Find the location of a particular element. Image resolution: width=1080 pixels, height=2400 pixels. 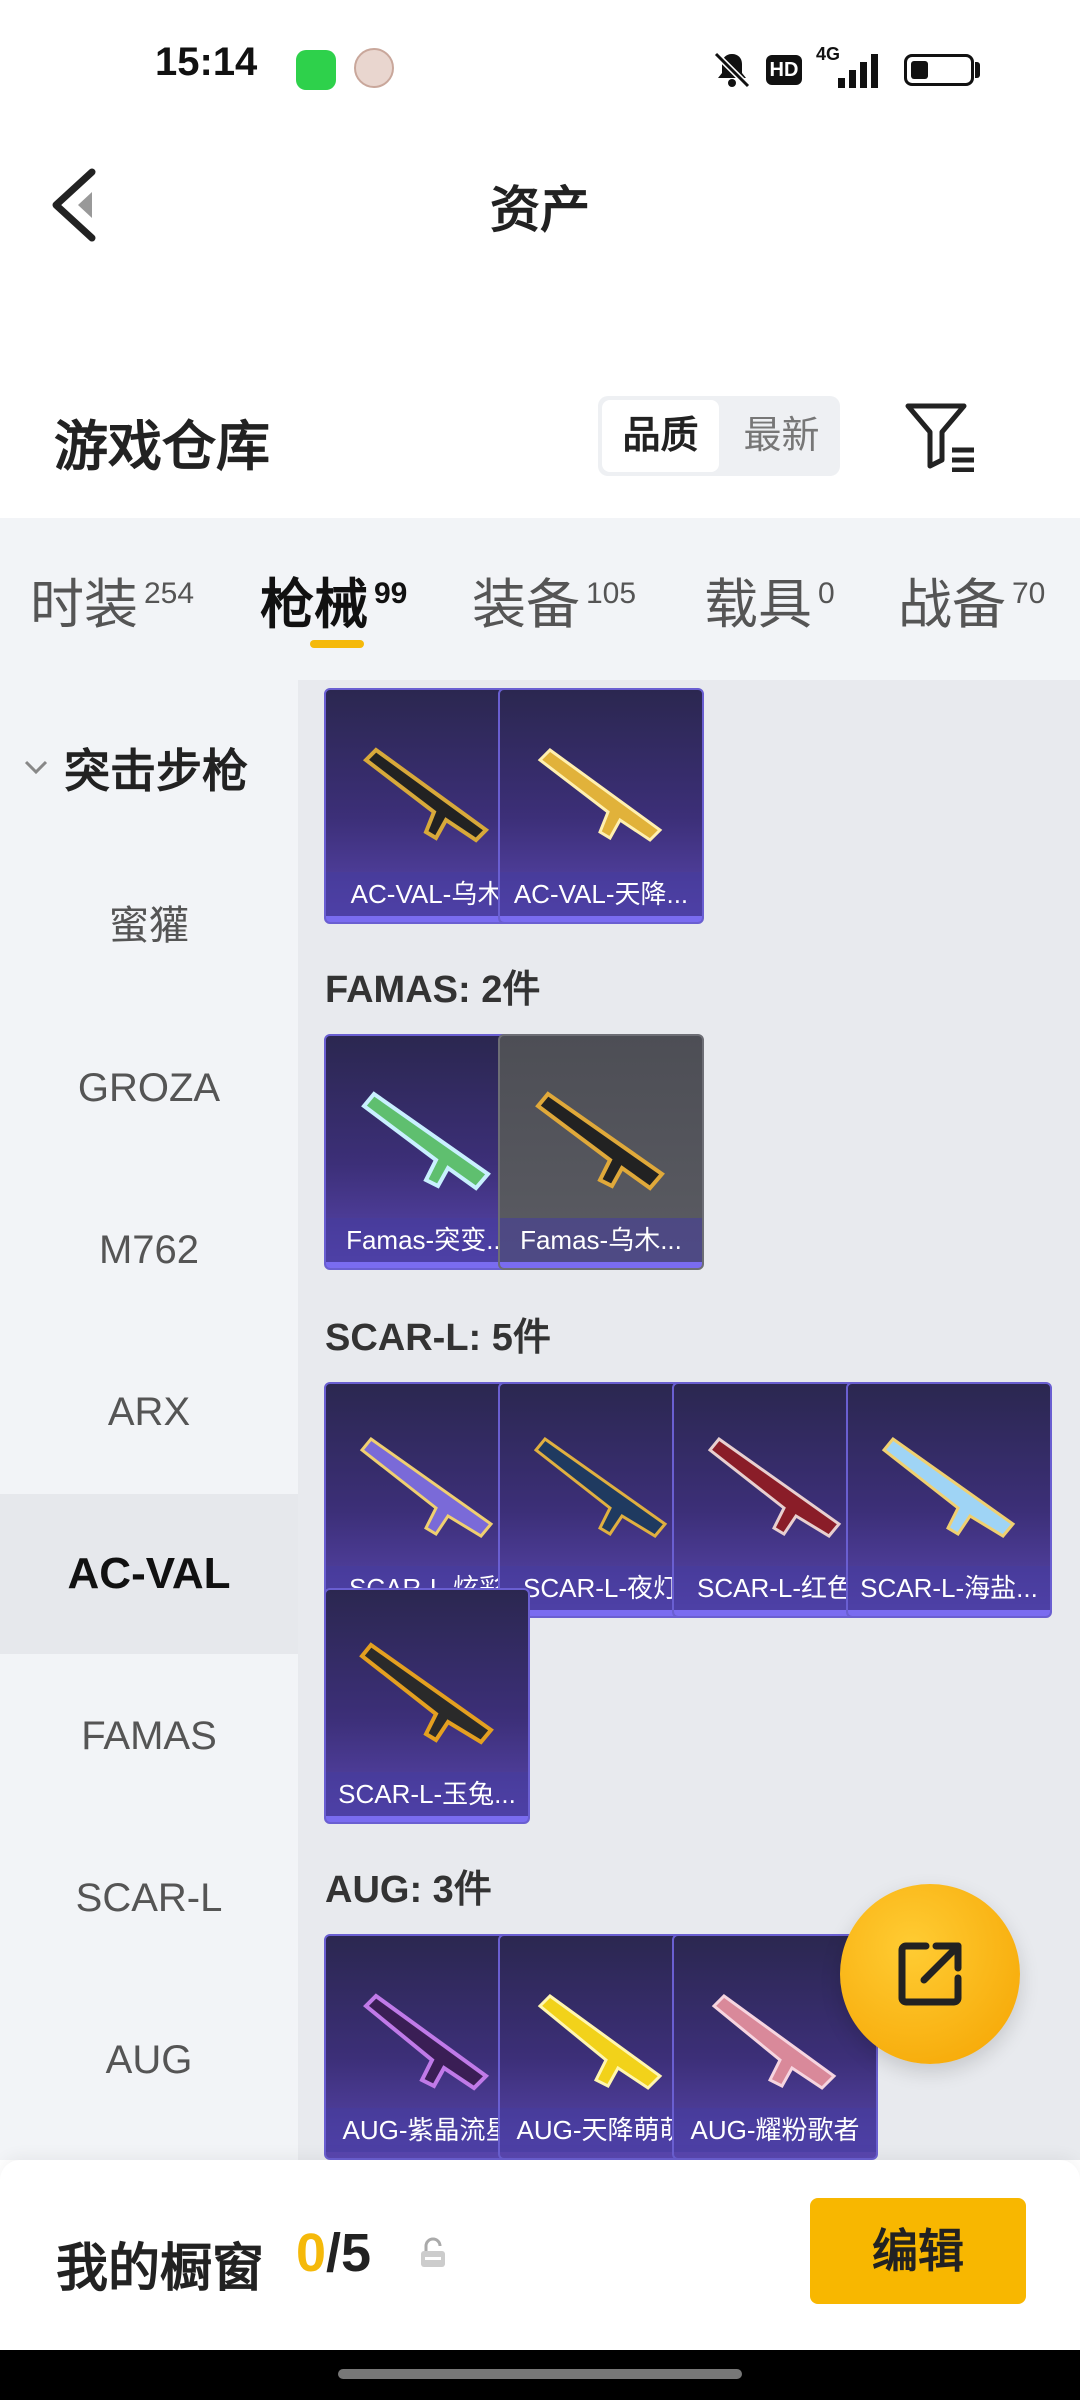

showcase-count: 0/5 is located at coordinates (334, 2253).